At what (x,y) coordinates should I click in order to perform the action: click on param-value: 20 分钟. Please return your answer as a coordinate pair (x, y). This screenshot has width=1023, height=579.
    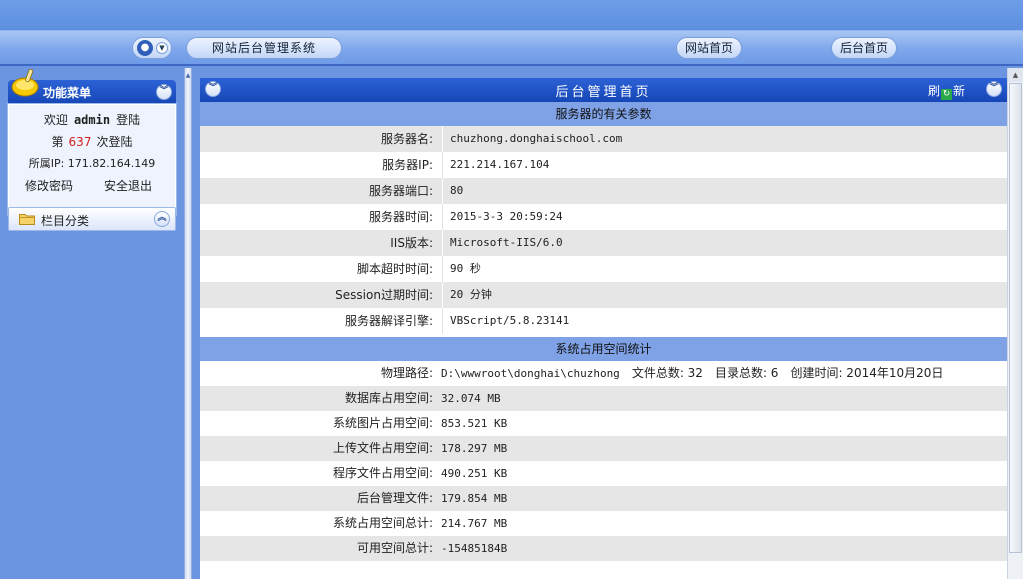
    Looking at the image, I should click on (471, 294).